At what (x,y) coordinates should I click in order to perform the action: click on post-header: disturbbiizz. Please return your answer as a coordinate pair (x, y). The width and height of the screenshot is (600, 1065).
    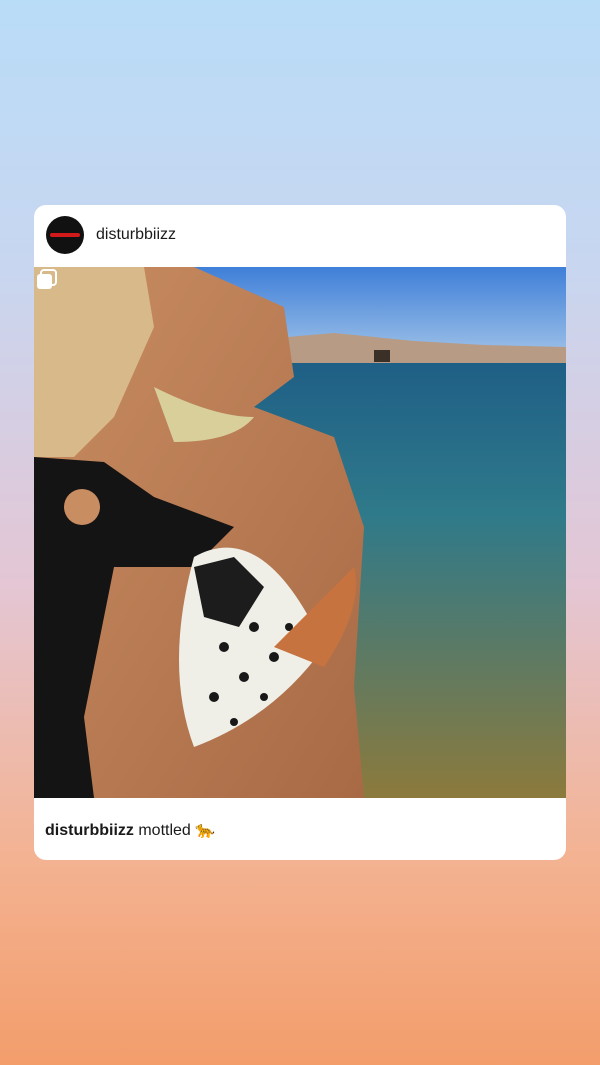
    Looking at the image, I should click on (300, 236).